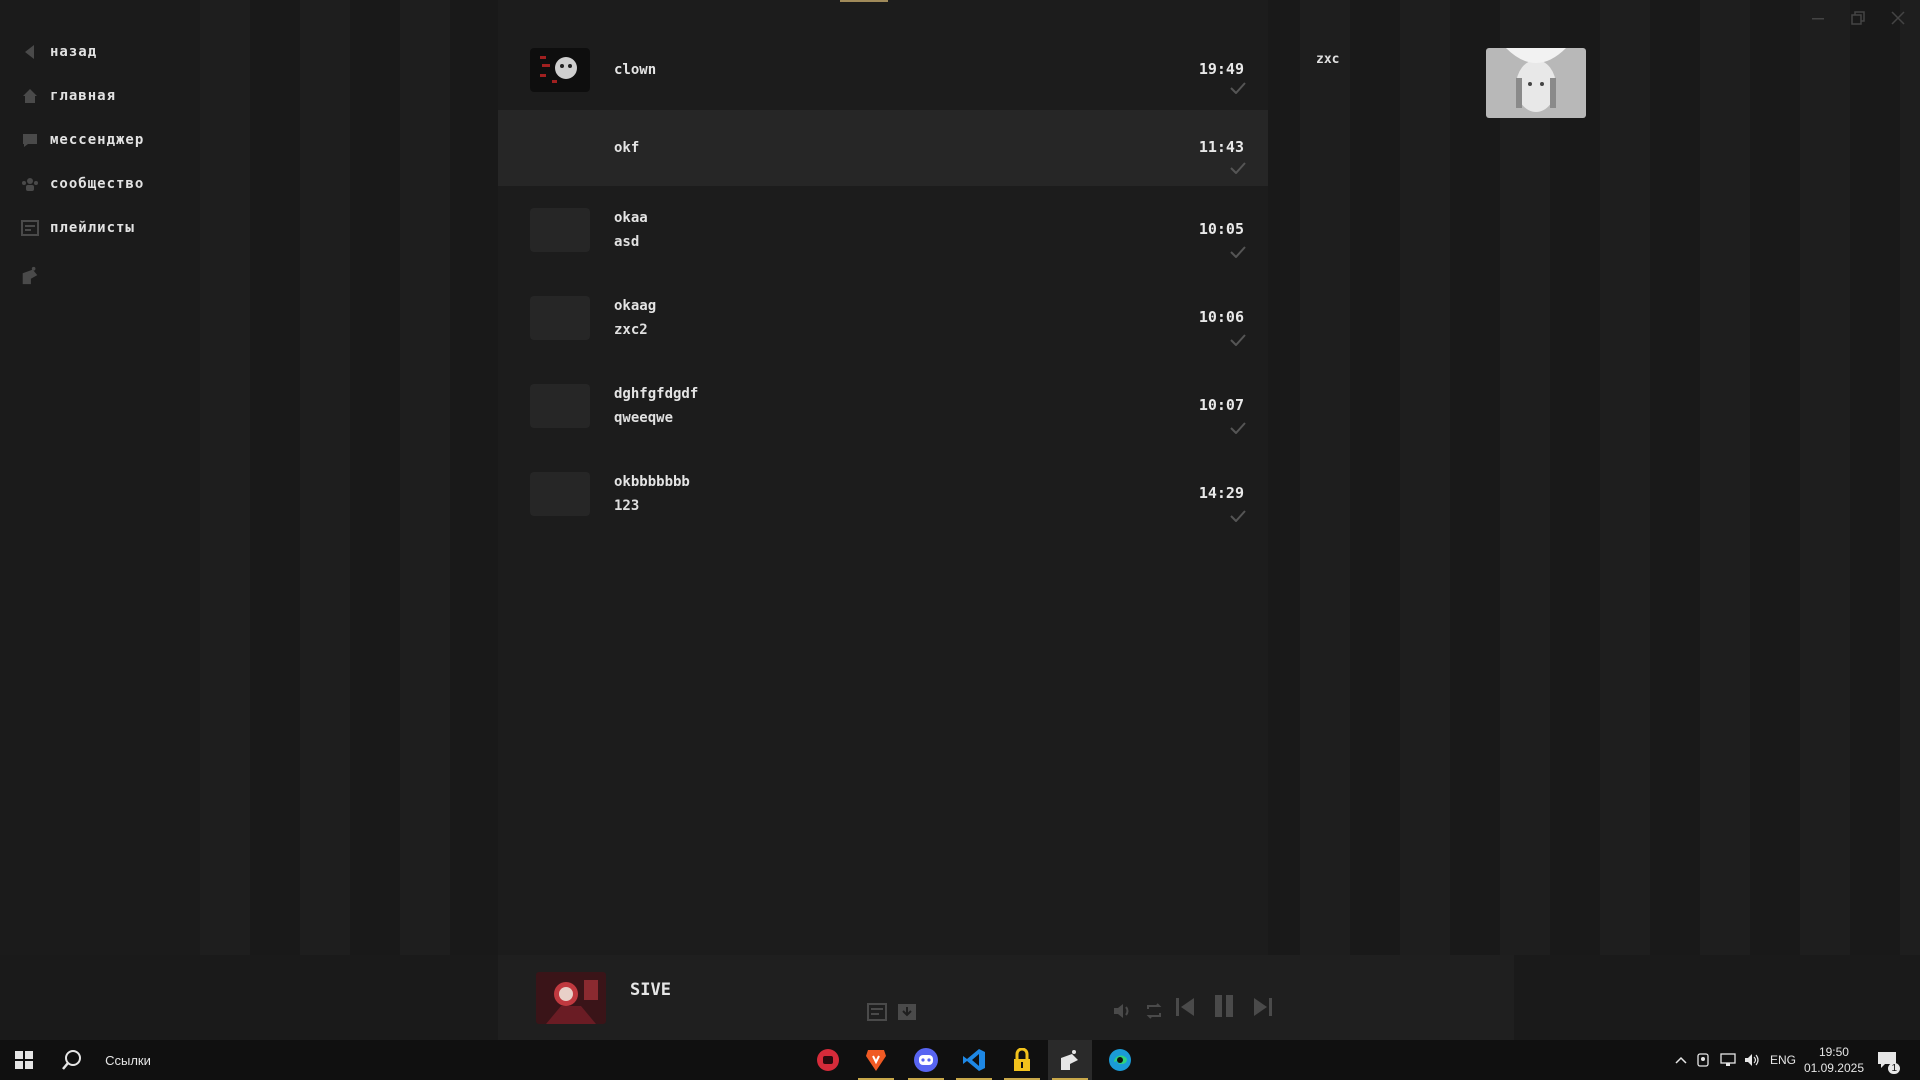  What do you see at coordinates (30, 96) in the screenshot?
I see `home-icon` at bounding box center [30, 96].